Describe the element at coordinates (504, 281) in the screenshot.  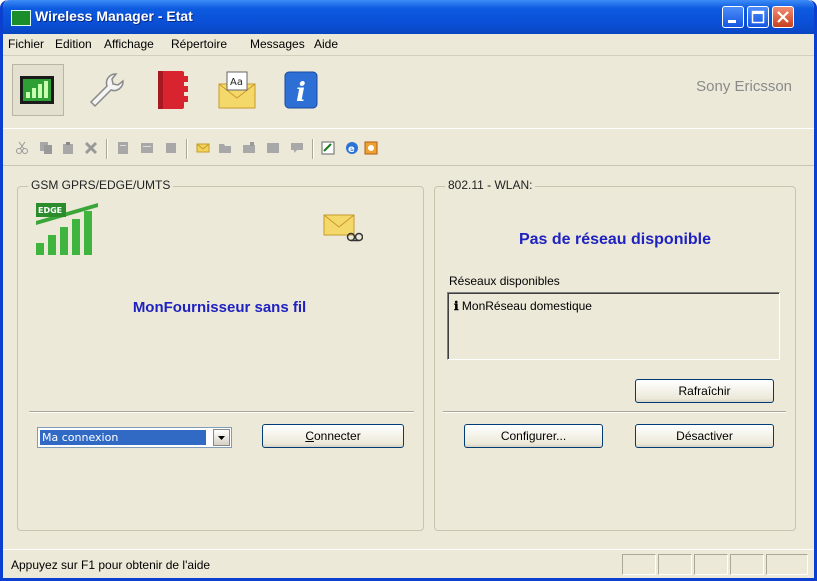
I see `available-networks-label: Réseaux disponibles` at that location.